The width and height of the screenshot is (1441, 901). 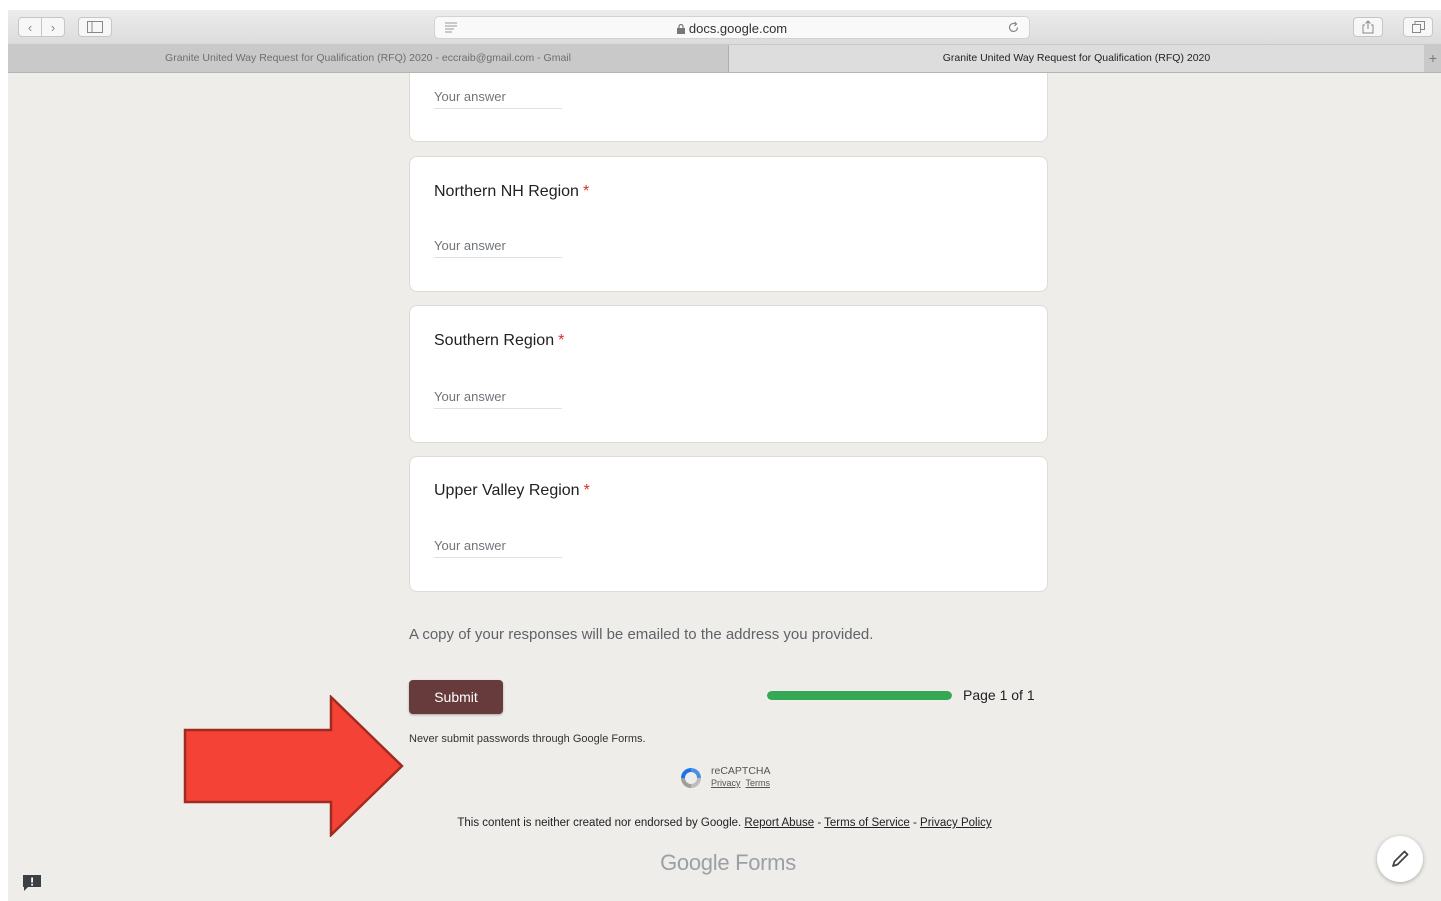 What do you see at coordinates (956, 823) in the screenshot?
I see `privacy-policy-link: Privacy Policy` at bounding box center [956, 823].